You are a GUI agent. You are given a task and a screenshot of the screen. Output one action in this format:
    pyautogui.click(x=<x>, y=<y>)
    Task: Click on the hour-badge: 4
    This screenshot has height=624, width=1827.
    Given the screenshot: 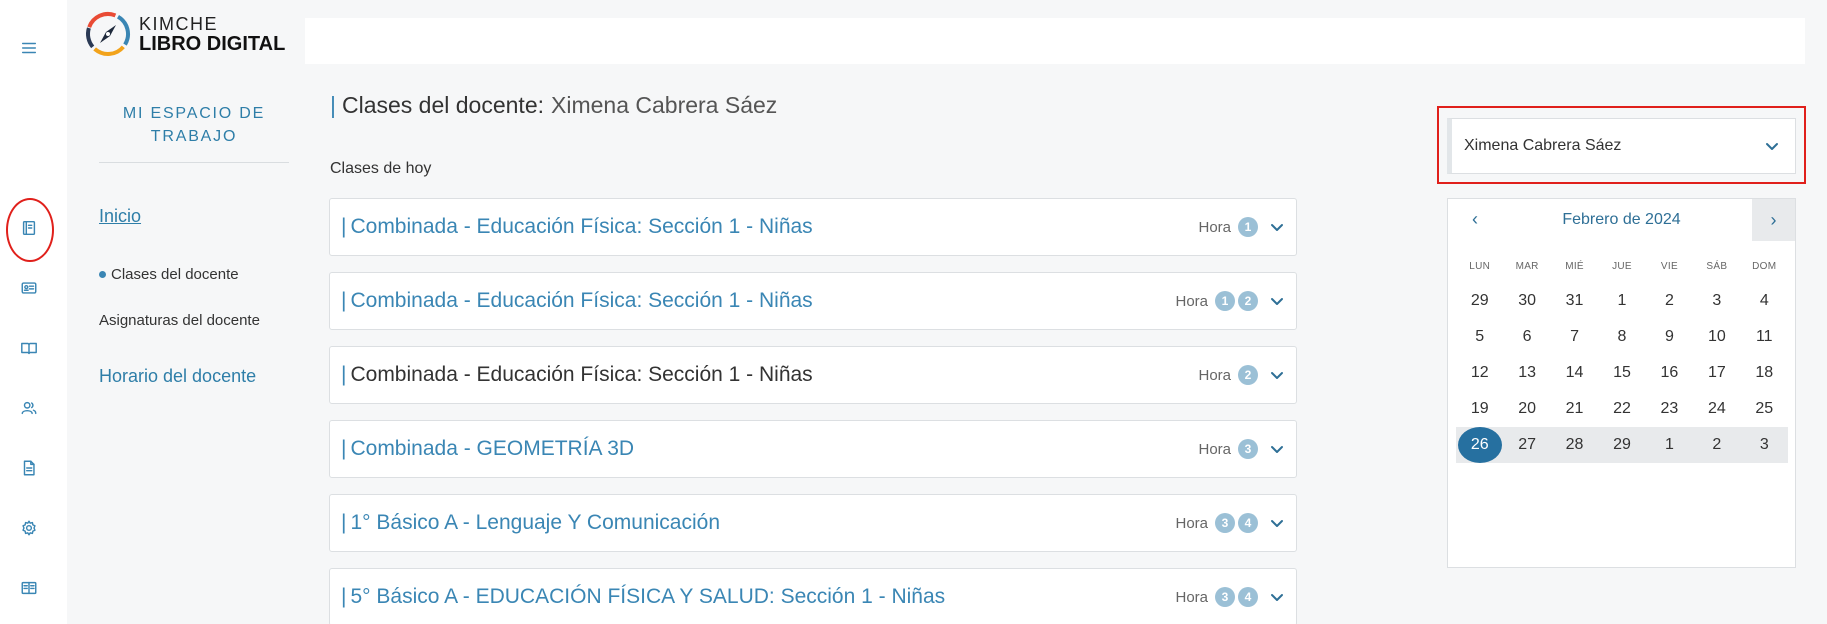 What is the action you would take?
    pyautogui.click(x=1248, y=523)
    